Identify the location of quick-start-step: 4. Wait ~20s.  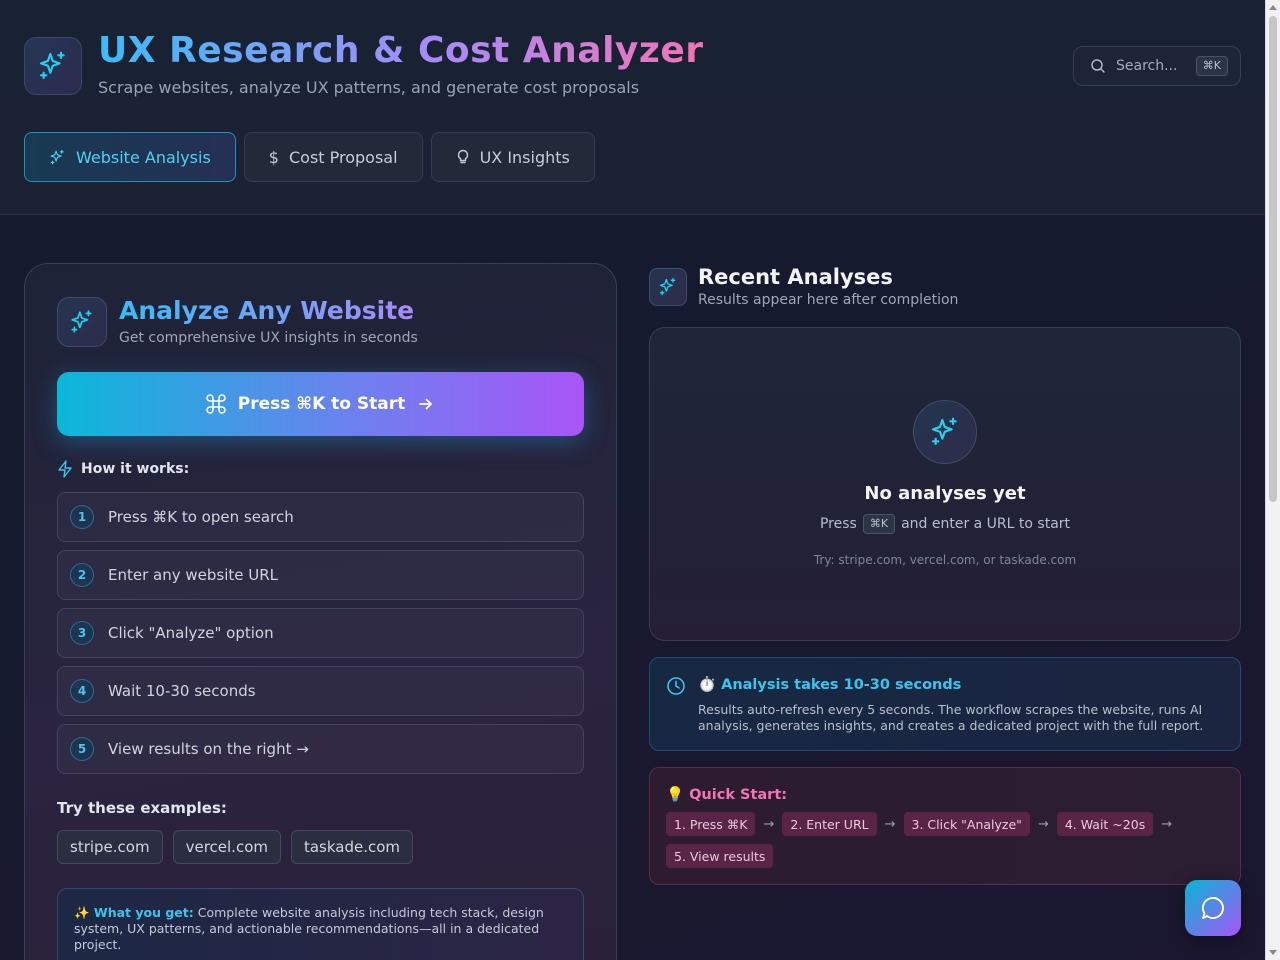
(1105, 824).